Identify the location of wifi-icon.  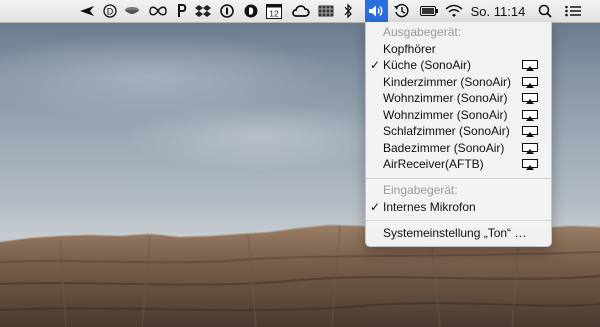
(454, 11).